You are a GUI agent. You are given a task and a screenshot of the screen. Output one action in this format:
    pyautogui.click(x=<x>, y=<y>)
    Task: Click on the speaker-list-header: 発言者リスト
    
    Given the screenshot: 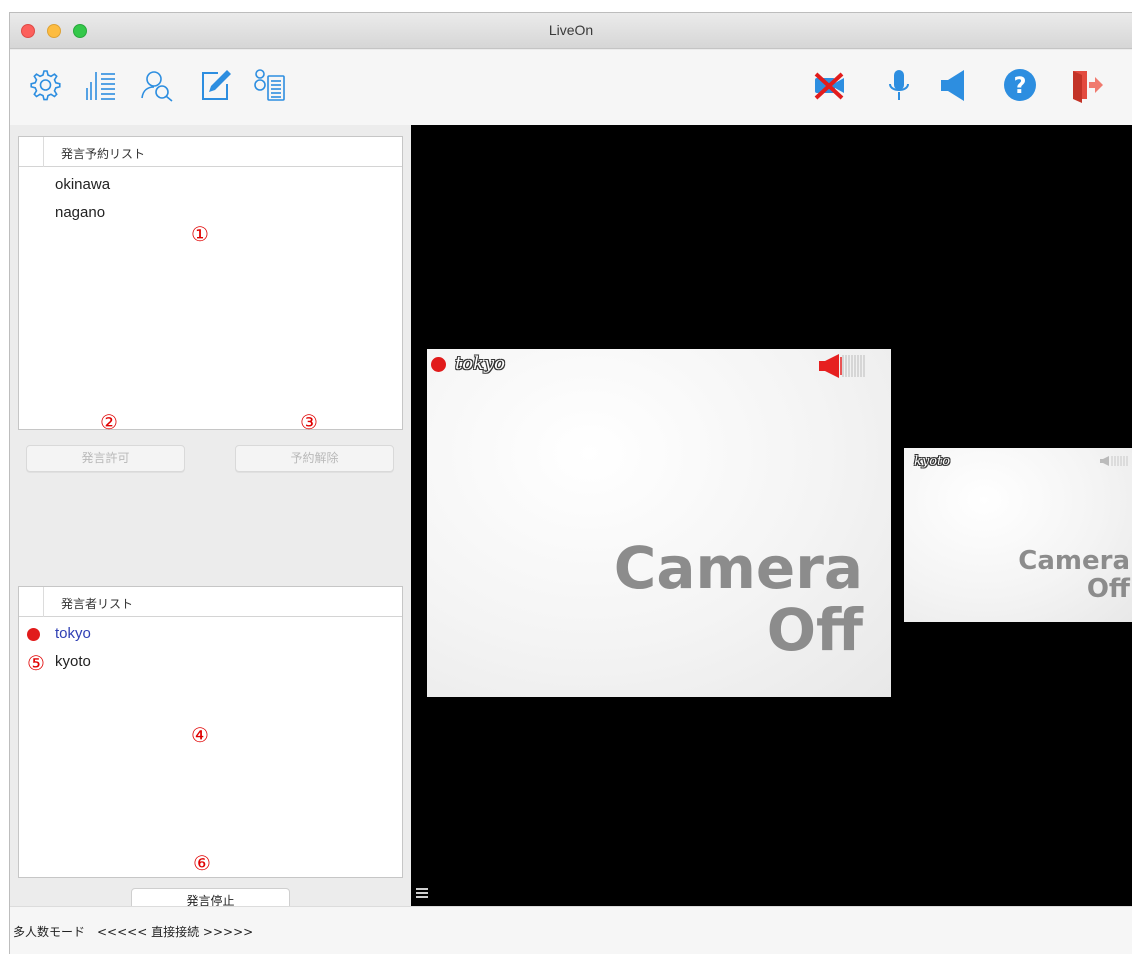 What is the action you would take?
    pyautogui.click(x=210, y=602)
    